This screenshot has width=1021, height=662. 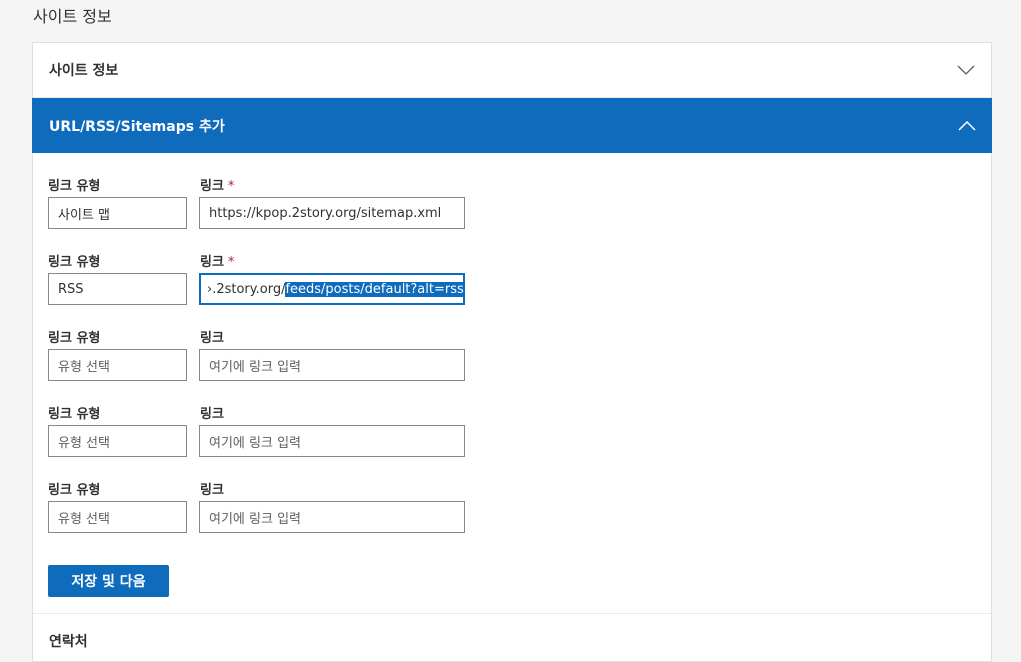 I want to click on chevron-down-icon, so click(x=966, y=70).